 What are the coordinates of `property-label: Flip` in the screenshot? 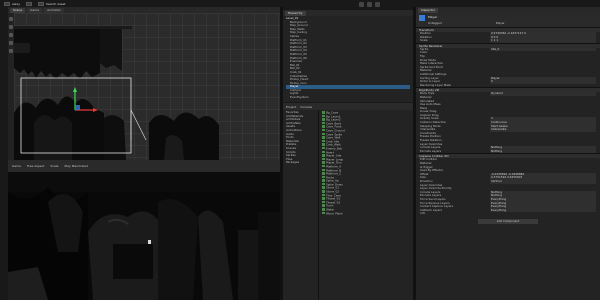 It's located at (422, 56).